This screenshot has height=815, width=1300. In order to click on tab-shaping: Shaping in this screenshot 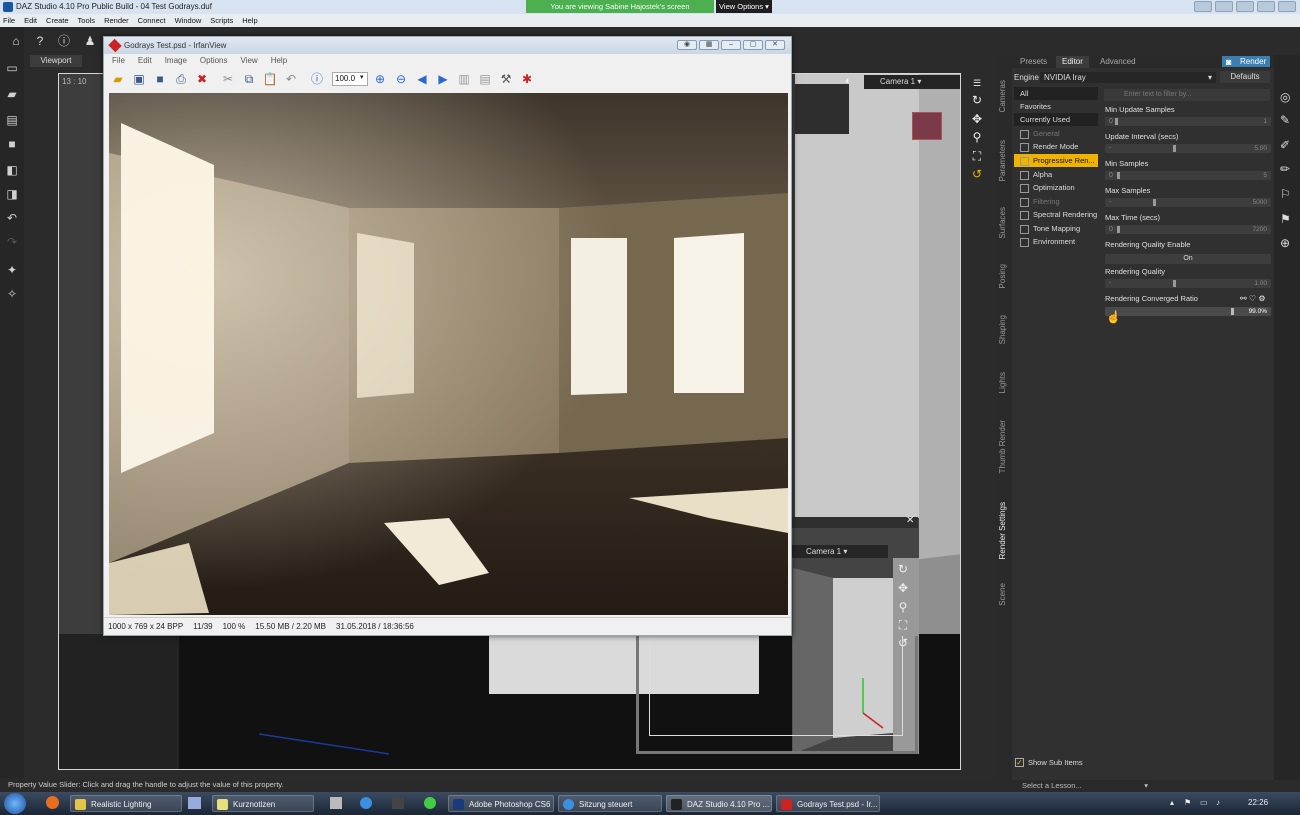, I will do `click(1002, 329)`.